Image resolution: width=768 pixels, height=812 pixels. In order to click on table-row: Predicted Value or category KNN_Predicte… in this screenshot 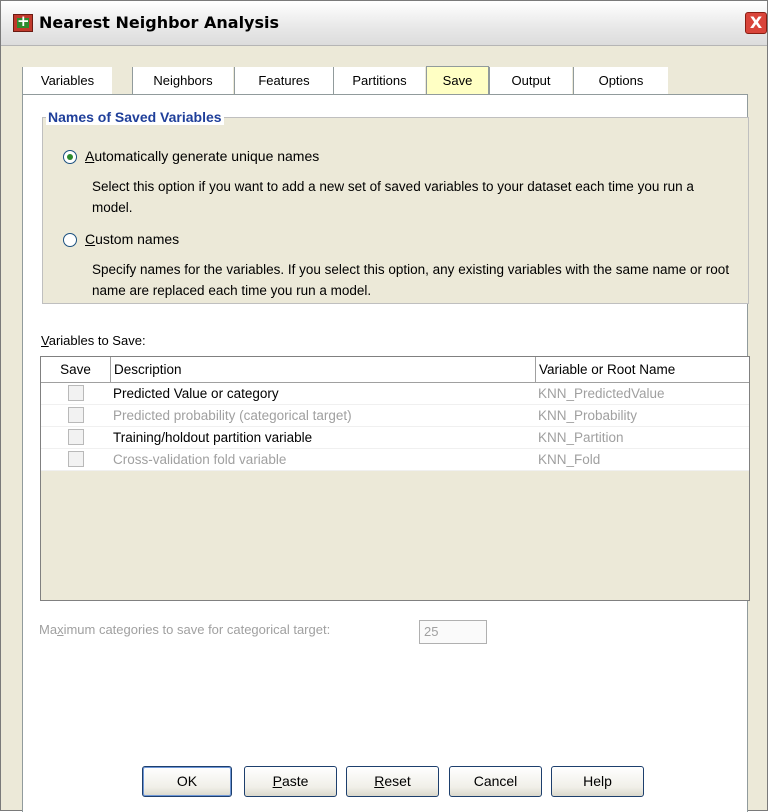, I will do `click(395, 394)`.